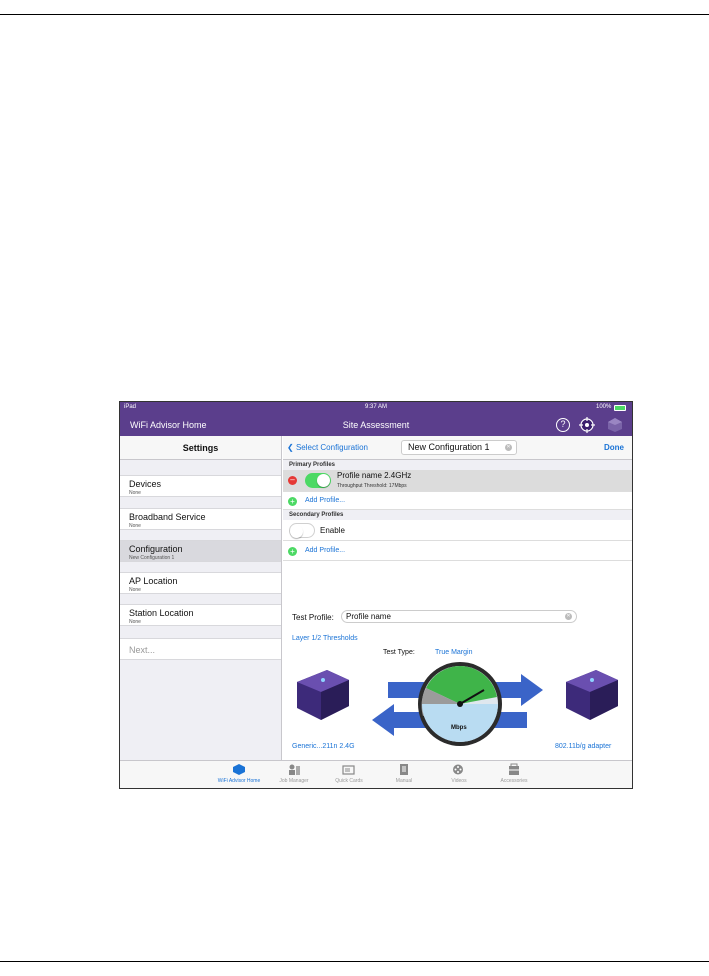  Describe the element at coordinates (404, 781) in the screenshot. I see `tab-label: Manual` at that location.